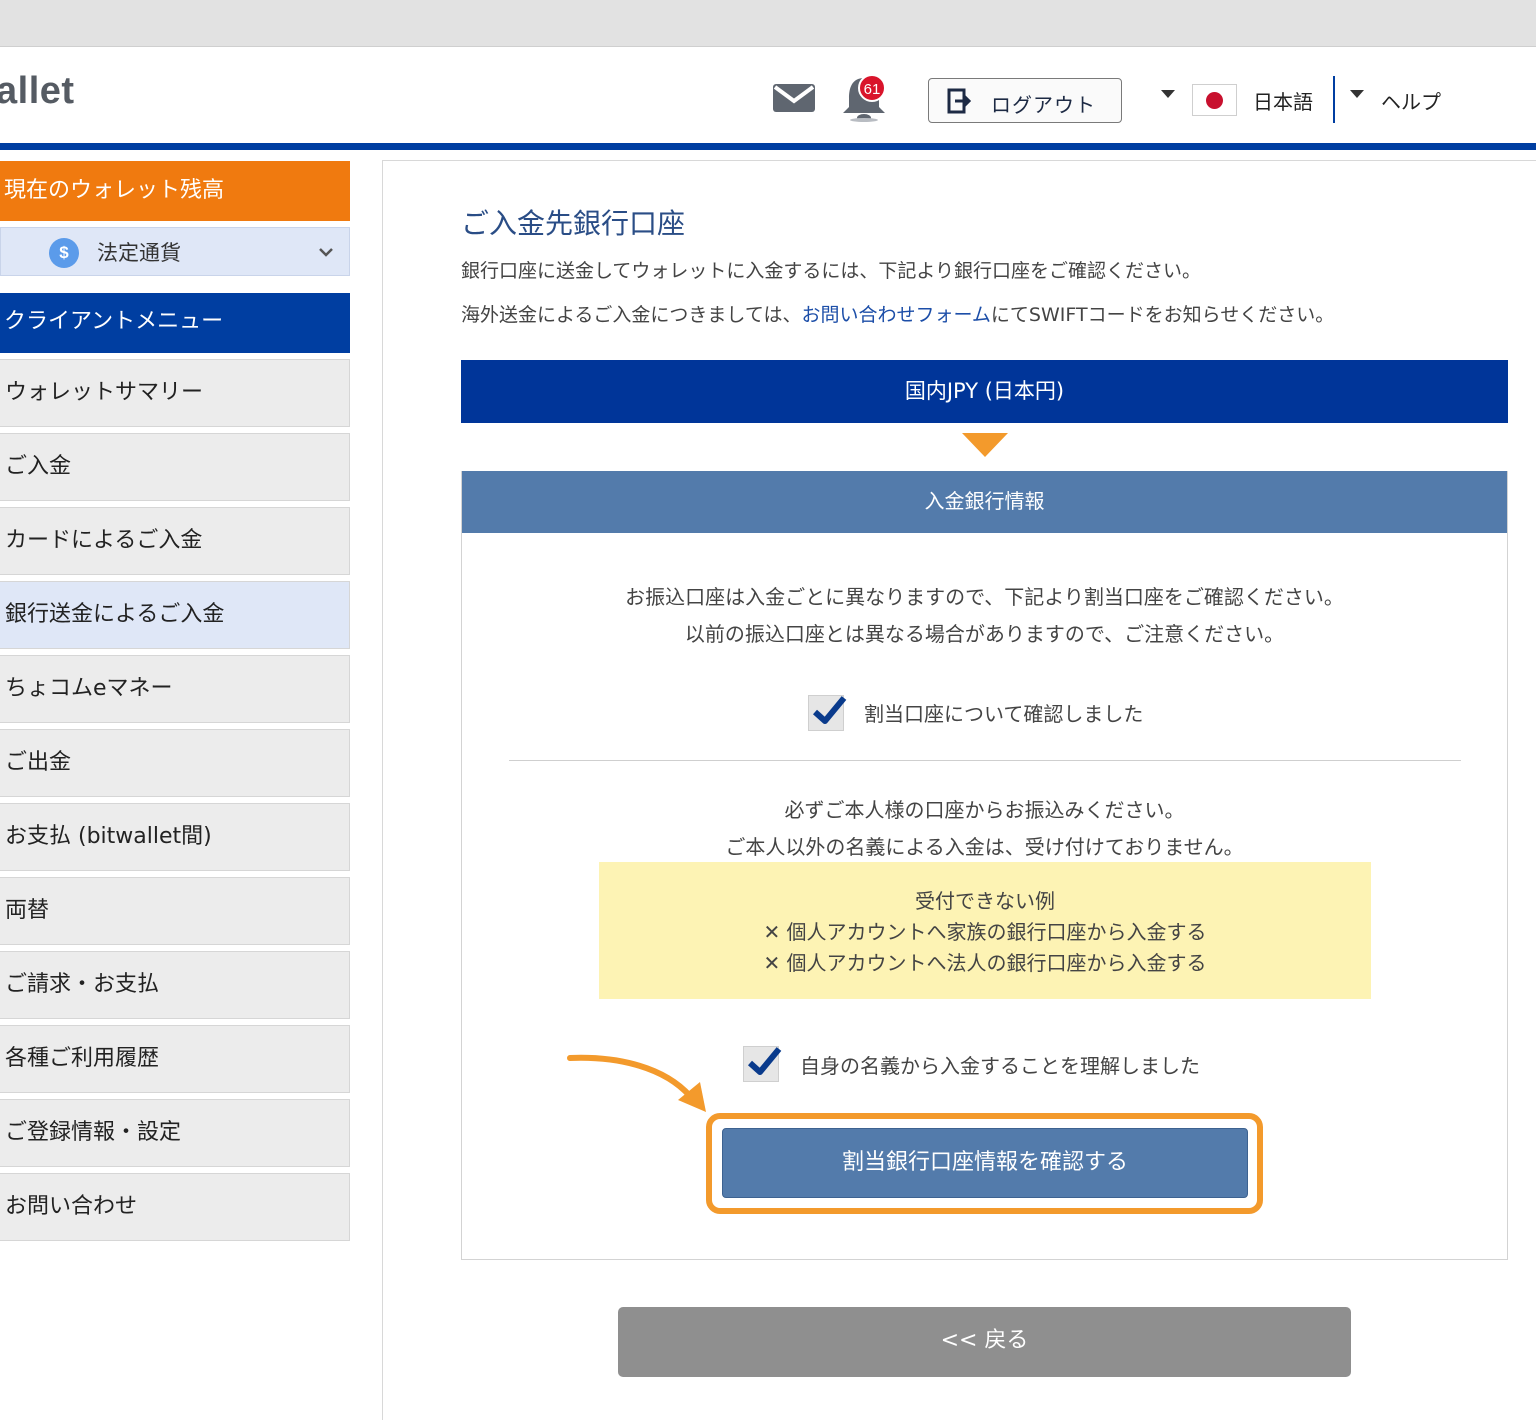 The width and height of the screenshot is (1536, 1420). I want to click on japan-flag-icon, so click(1214, 100).